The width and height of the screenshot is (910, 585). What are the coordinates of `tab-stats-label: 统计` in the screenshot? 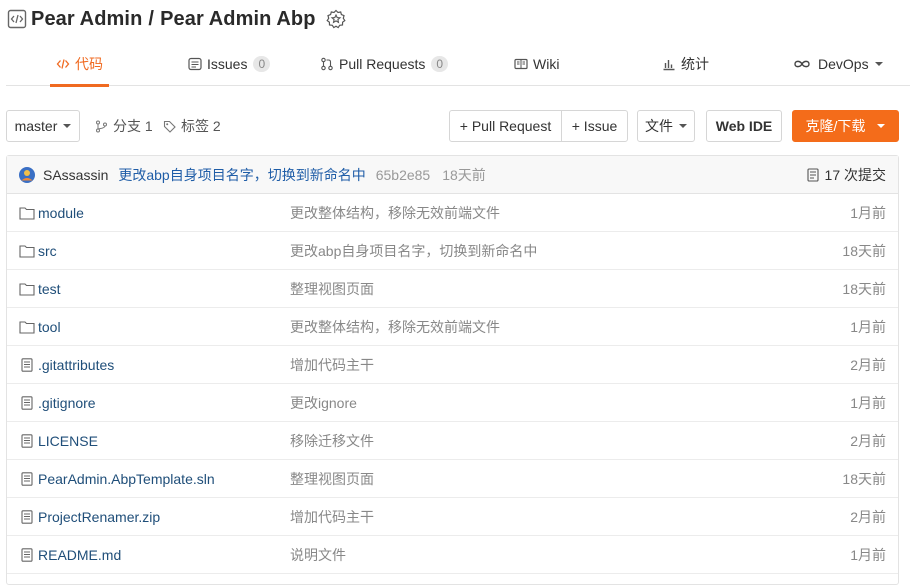 It's located at (695, 64).